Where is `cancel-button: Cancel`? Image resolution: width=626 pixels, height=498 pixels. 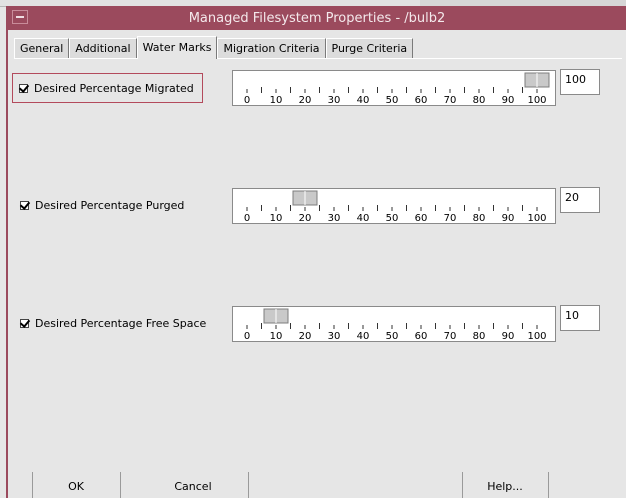 cancel-button: Cancel is located at coordinates (193, 486).